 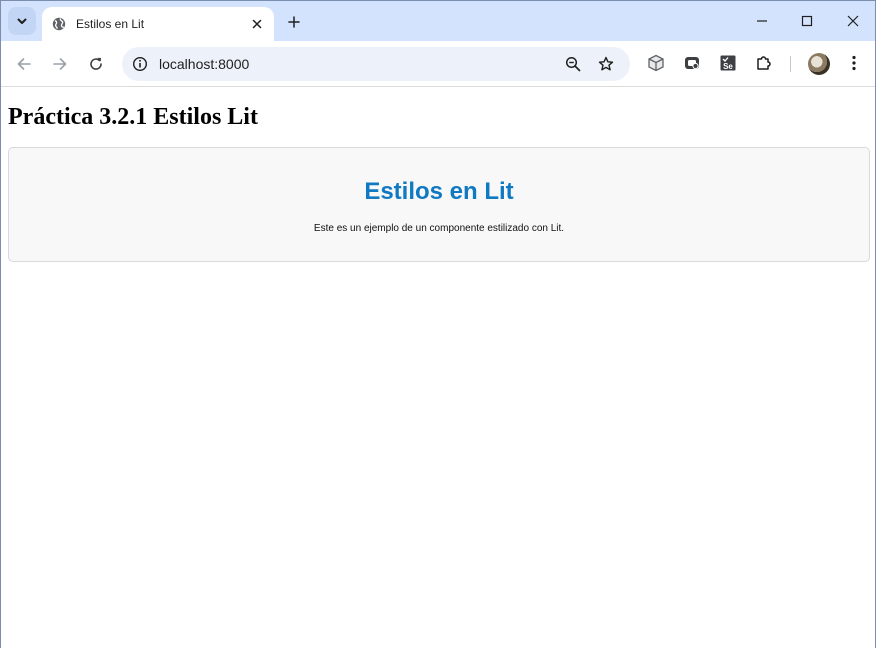 I want to click on arrow-left-icon, so click(x=24, y=64).